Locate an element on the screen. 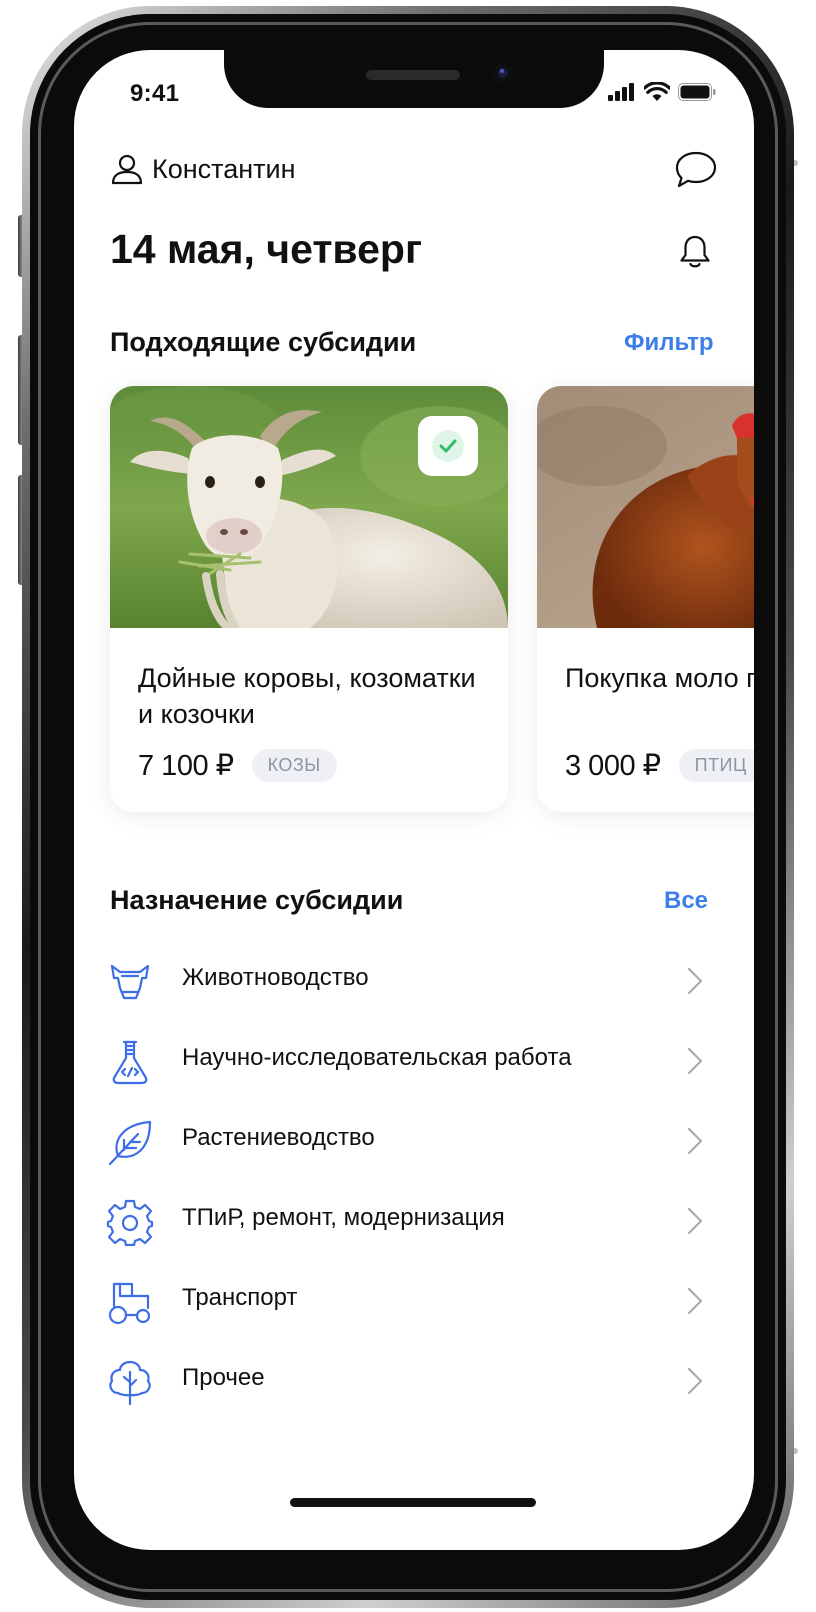 Image resolution: width=816 pixels, height=1612 pixels. list-item-label: Научно-исследовательская работа is located at coordinates (377, 1057).